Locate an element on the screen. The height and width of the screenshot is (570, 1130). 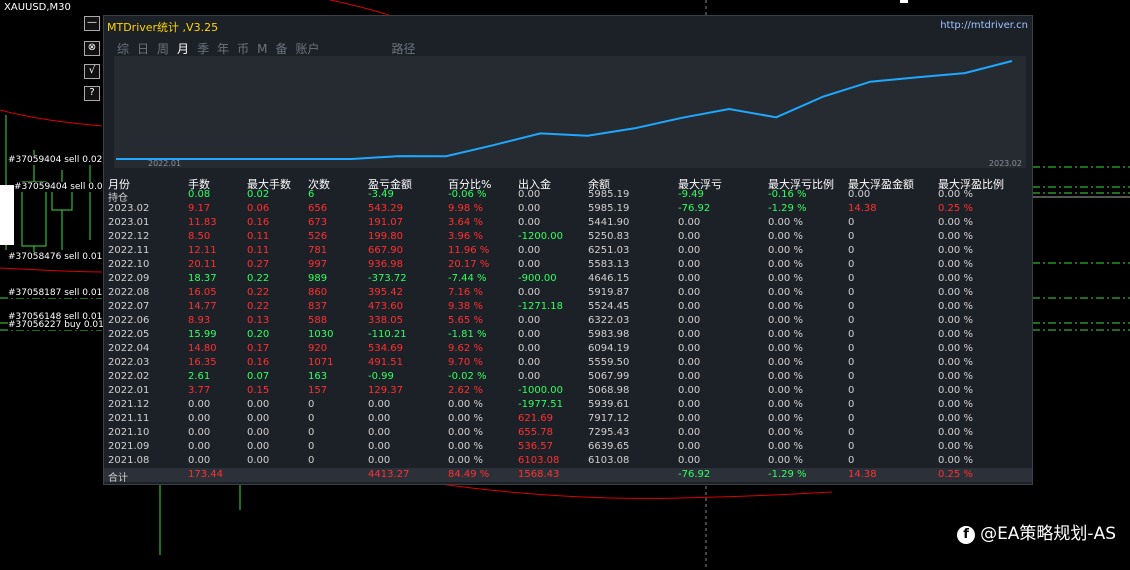
order-label: #37058187 sell 0.01 is located at coordinates (55, 293).